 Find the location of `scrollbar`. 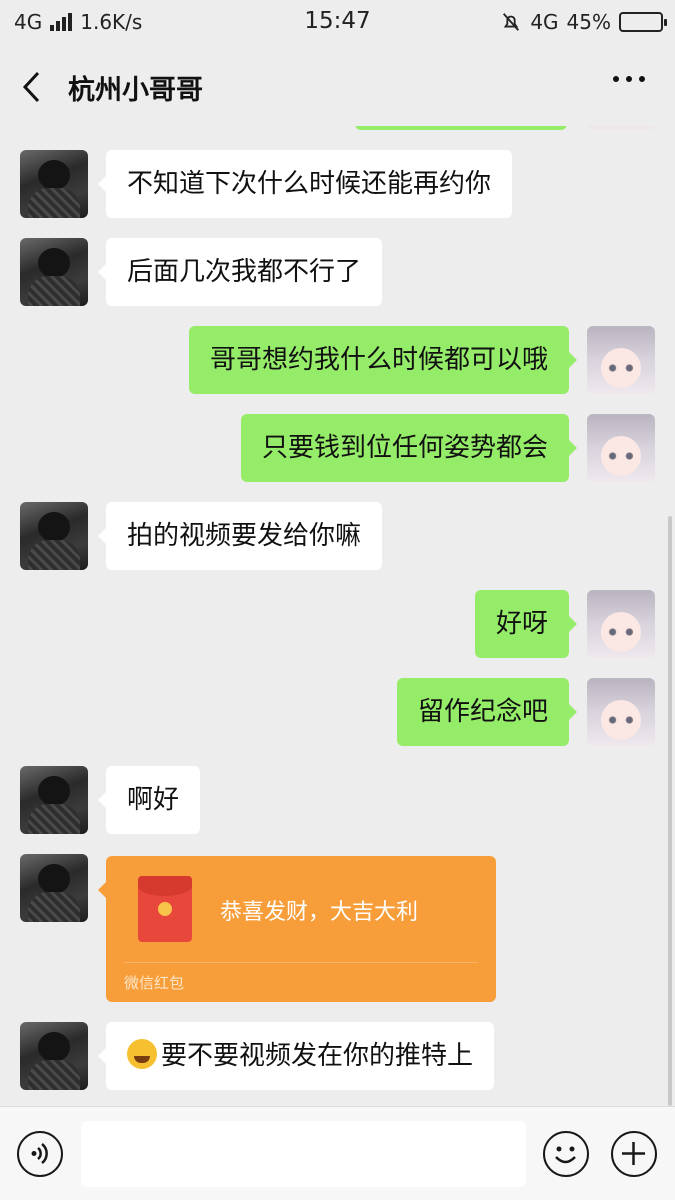

scrollbar is located at coordinates (670, 811).